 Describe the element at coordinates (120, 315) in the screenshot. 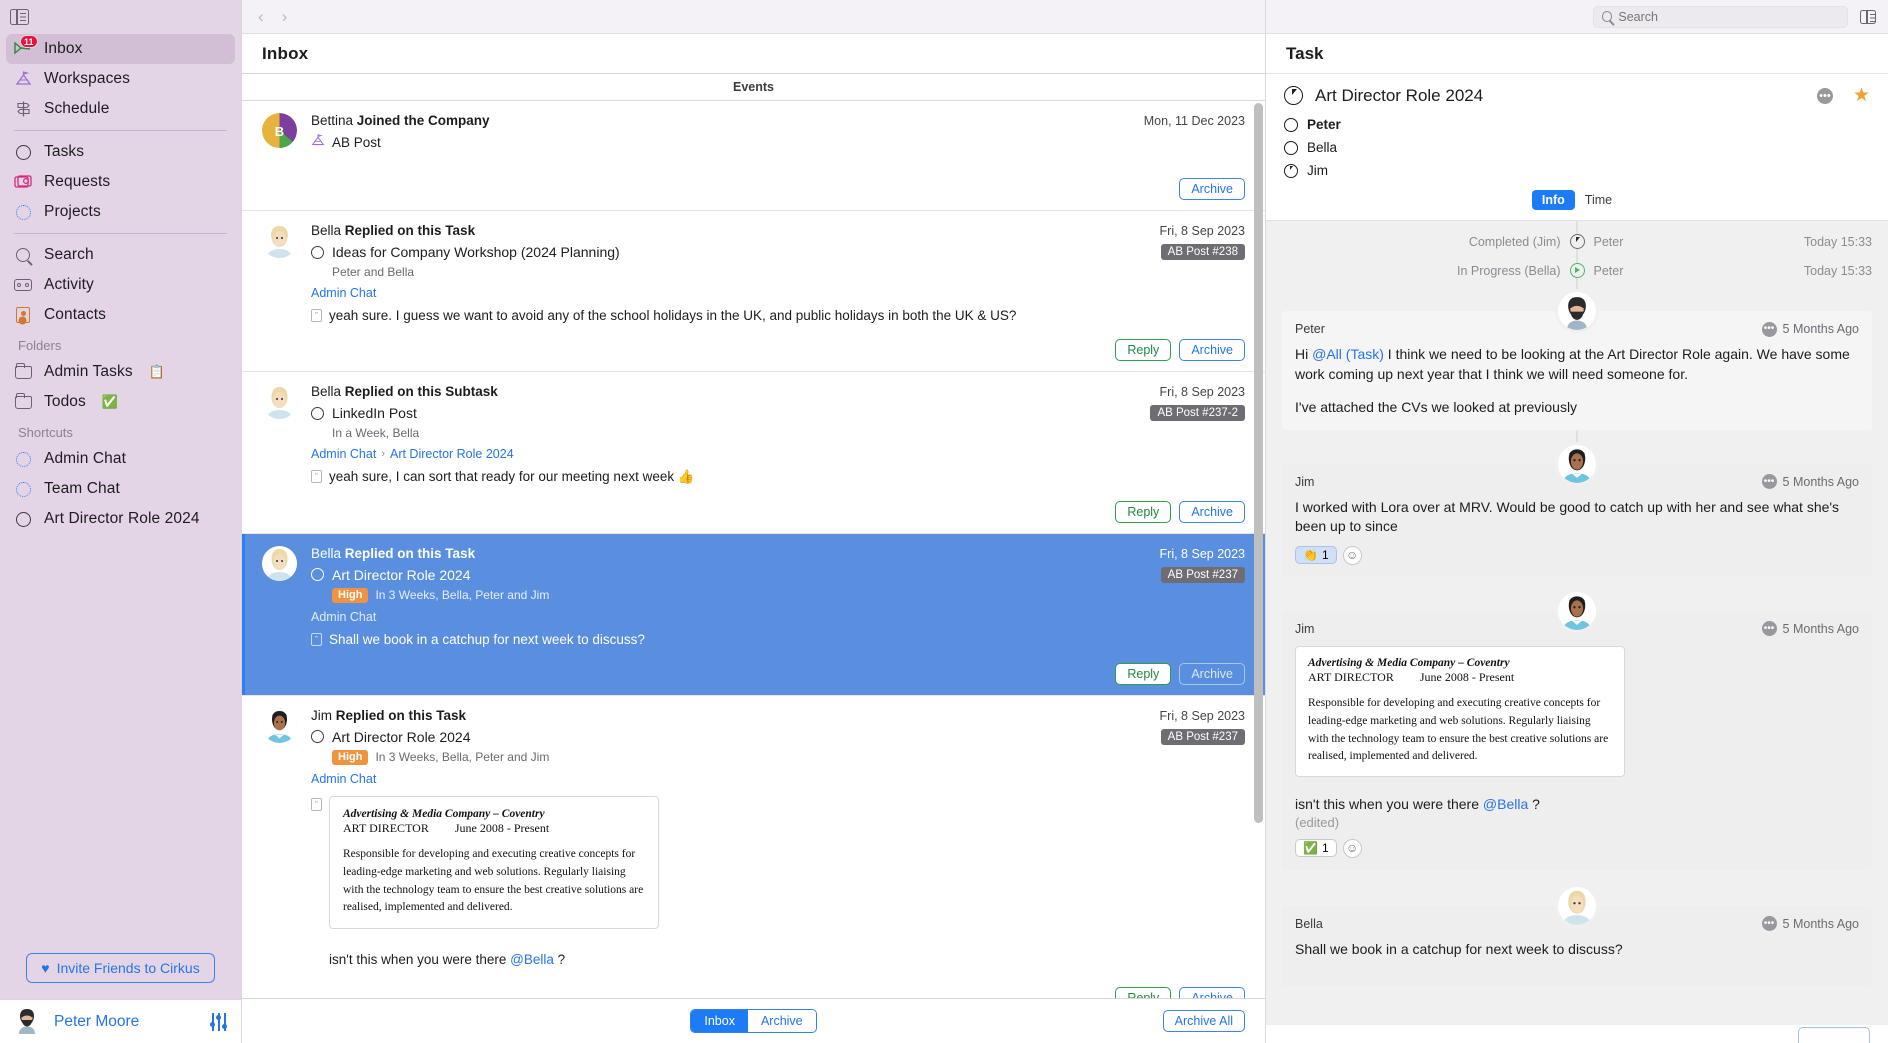

I see `sidebar-item-contacts: Contacts` at that location.